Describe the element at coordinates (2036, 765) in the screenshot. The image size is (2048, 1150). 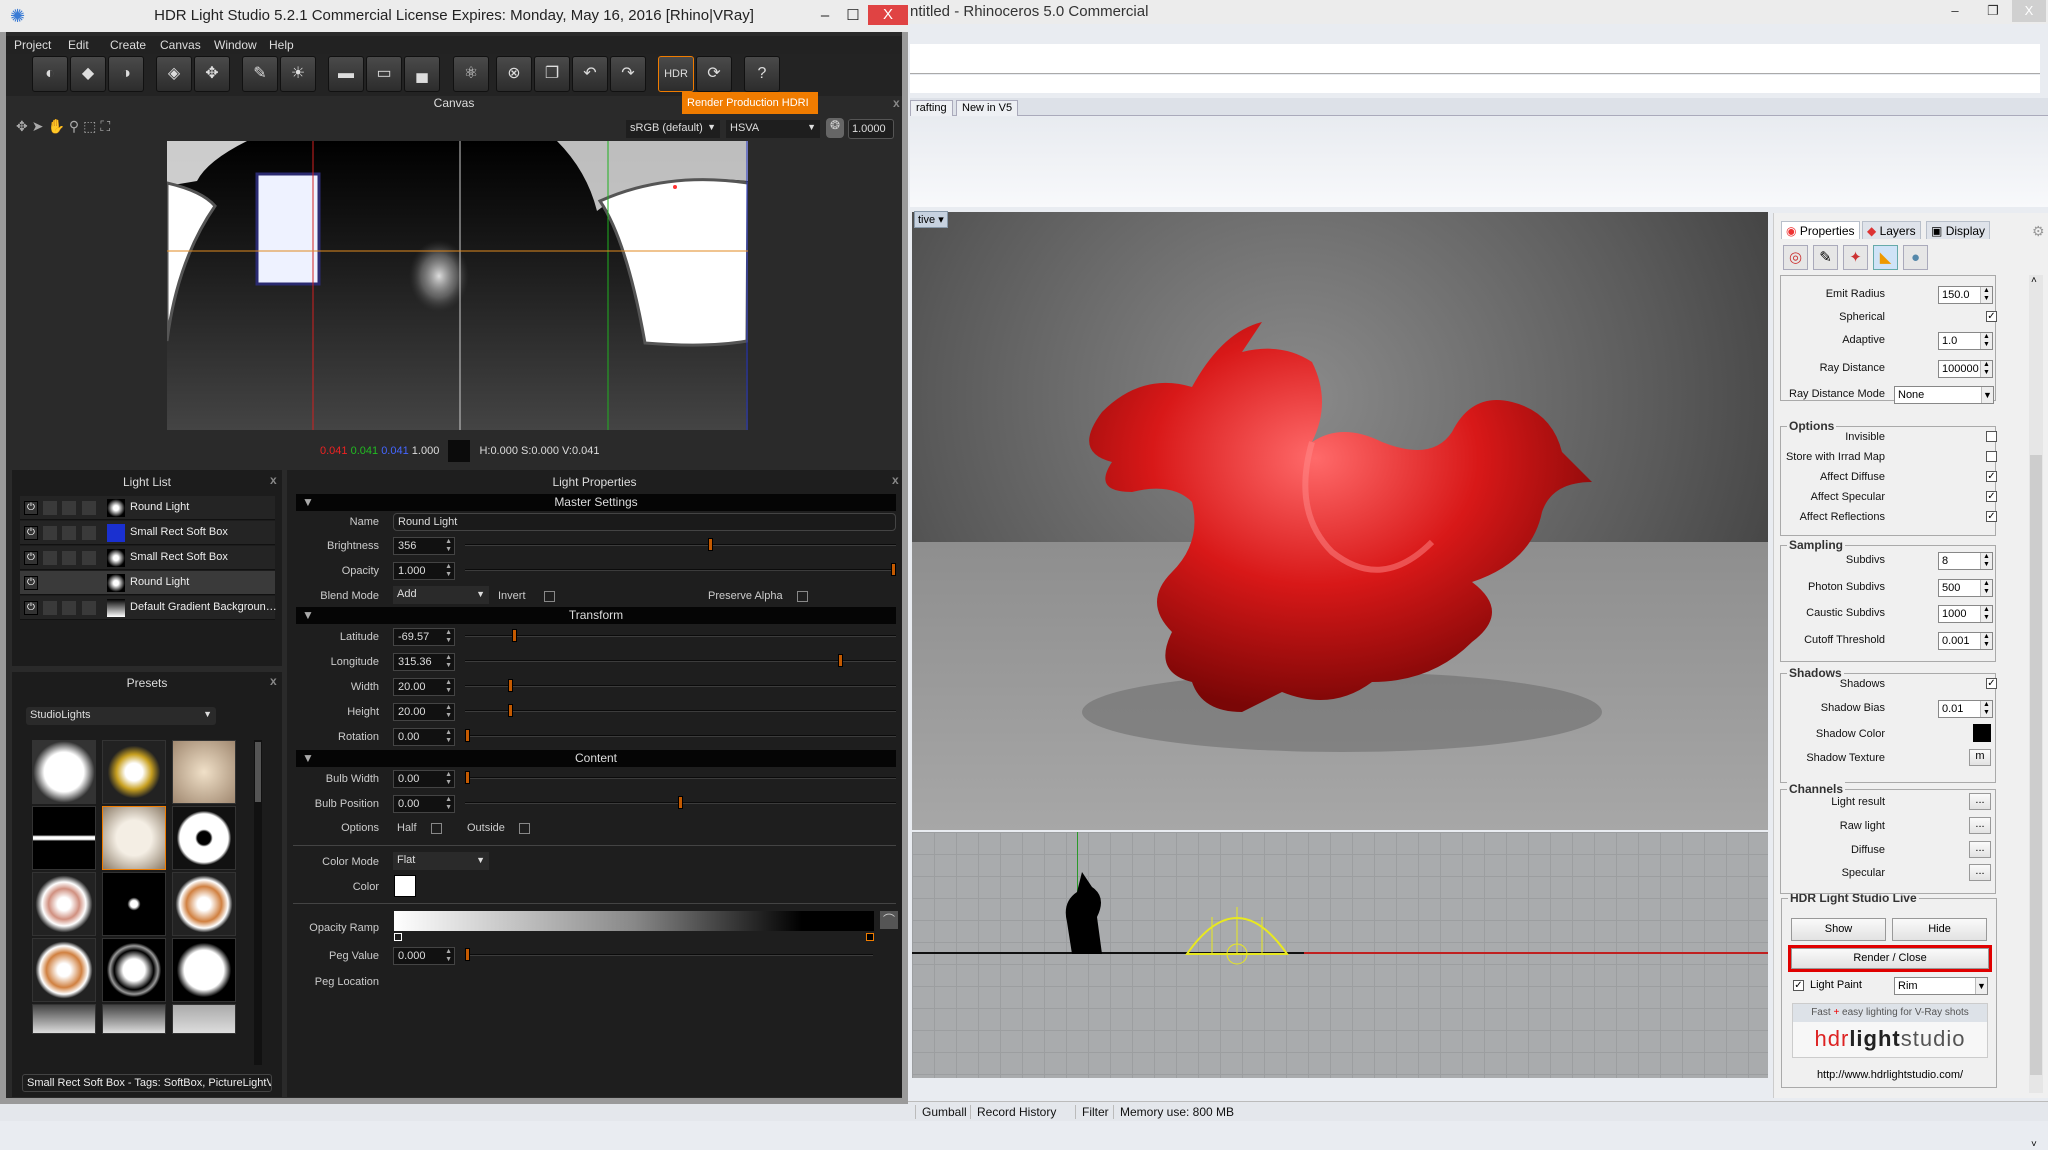
I see `scrollbar-thumb` at that location.